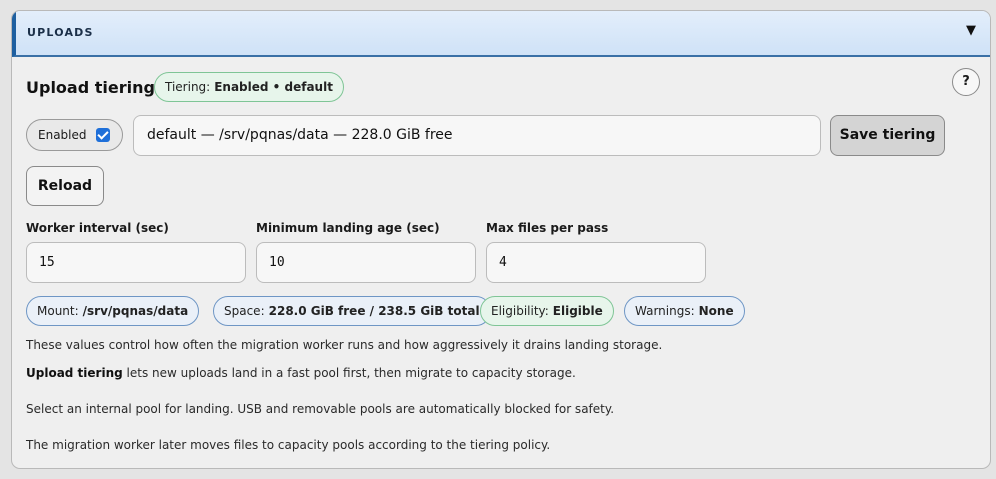 The width and height of the screenshot is (996, 479). I want to click on warnings-label: Warnings:, so click(665, 311).